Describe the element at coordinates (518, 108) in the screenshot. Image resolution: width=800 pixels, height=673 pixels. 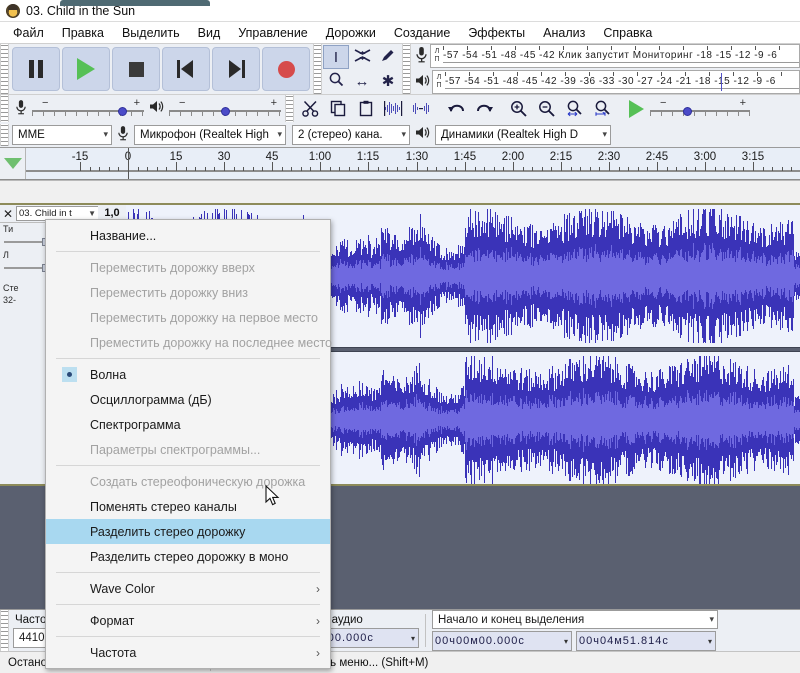
I see `zoom-in-button` at that location.